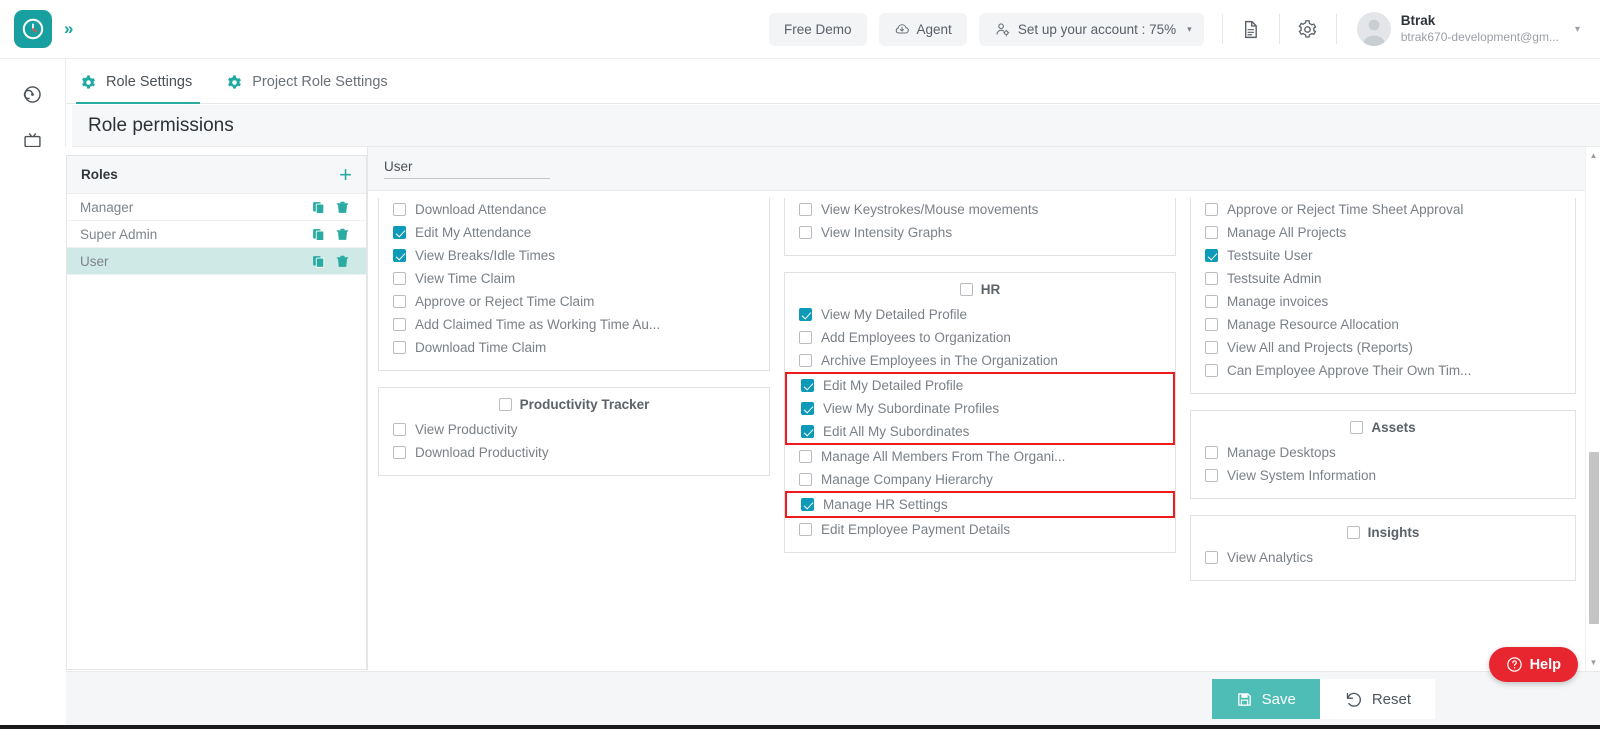 The image size is (1600, 729). Describe the element at coordinates (216, 207) in the screenshot. I see `role-row: Manager` at that location.